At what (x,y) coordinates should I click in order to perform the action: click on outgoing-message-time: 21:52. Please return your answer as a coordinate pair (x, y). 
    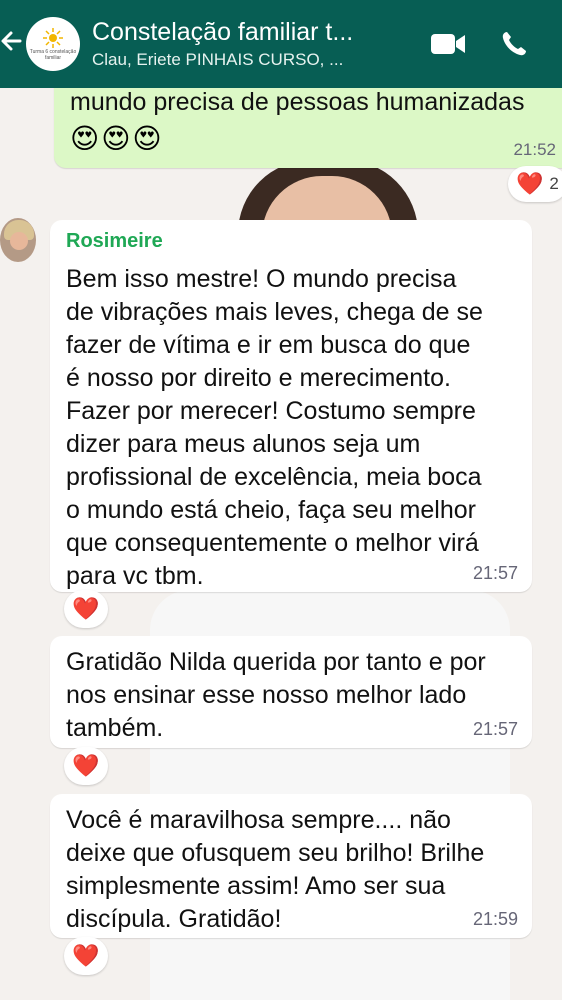
    Looking at the image, I should click on (534, 149).